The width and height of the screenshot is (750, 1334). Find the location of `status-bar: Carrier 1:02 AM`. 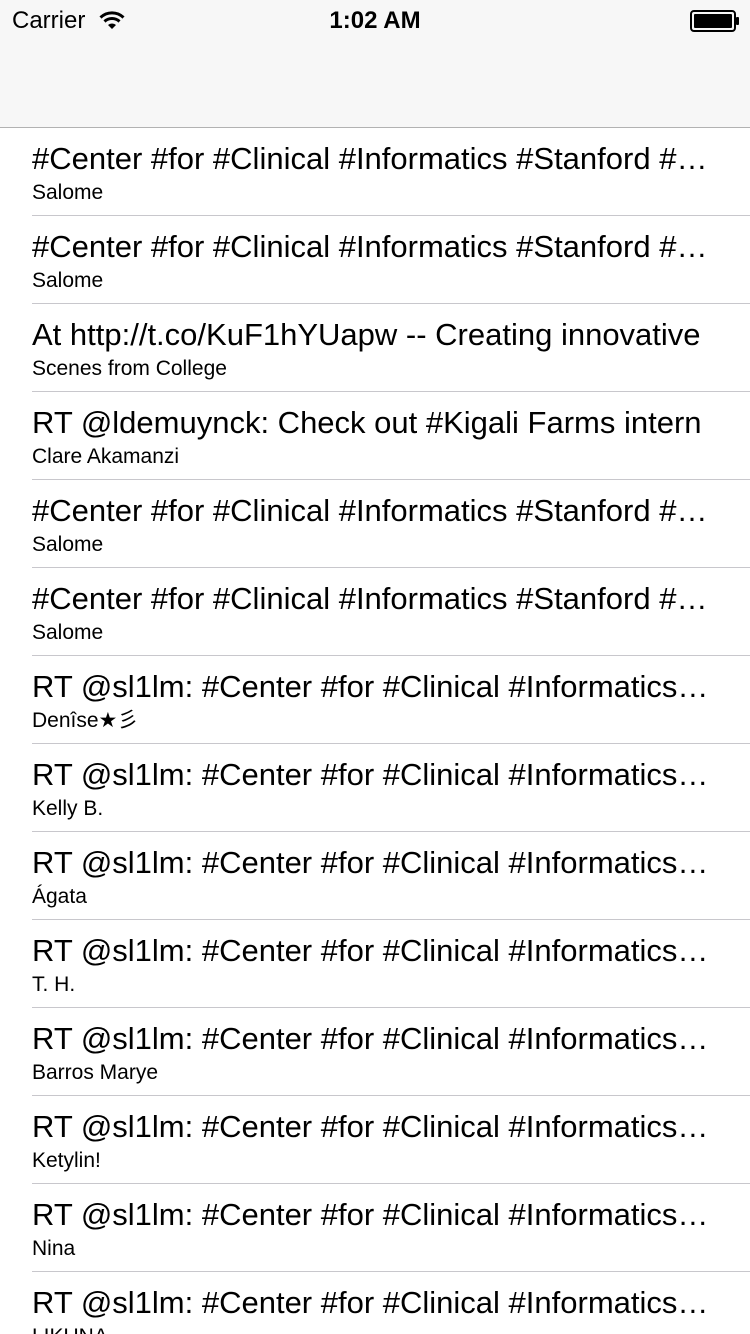

status-bar: Carrier 1:02 AM is located at coordinates (375, 20).